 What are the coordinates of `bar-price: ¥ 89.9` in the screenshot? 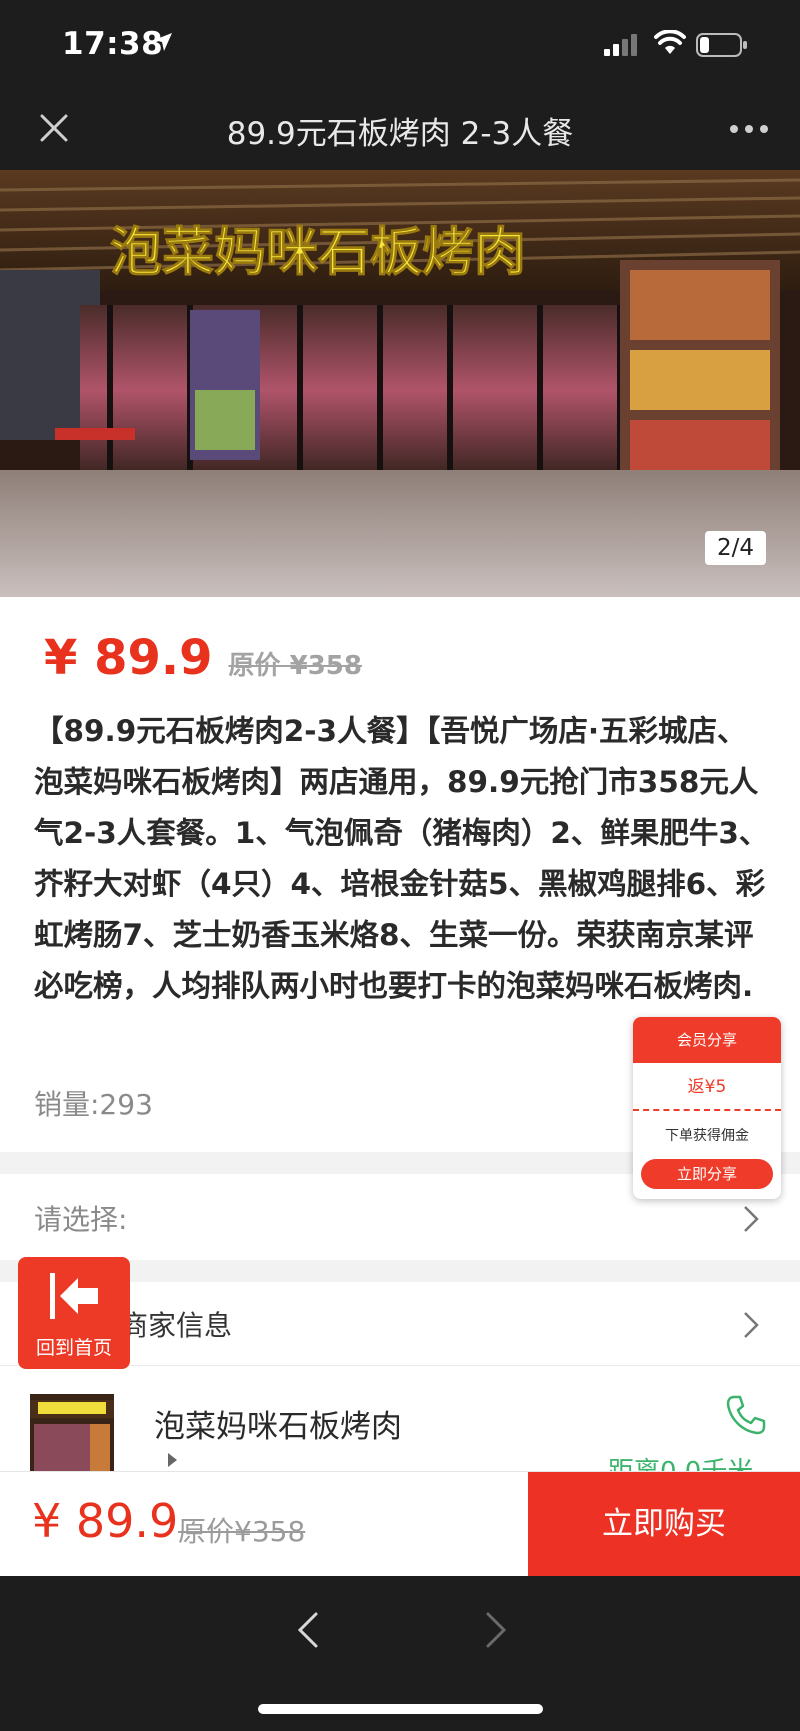 It's located at (105, 1521).